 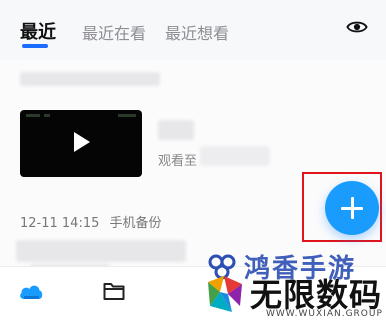 I want to click on wm-logo-icon, so click(x=225, y=294).